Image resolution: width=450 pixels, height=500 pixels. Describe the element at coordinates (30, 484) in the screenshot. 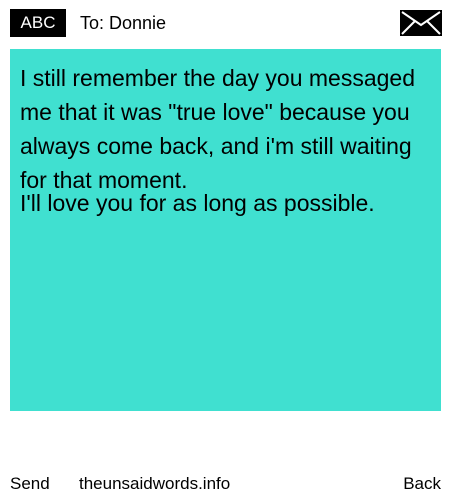

I see `send-button: Send` at that location.